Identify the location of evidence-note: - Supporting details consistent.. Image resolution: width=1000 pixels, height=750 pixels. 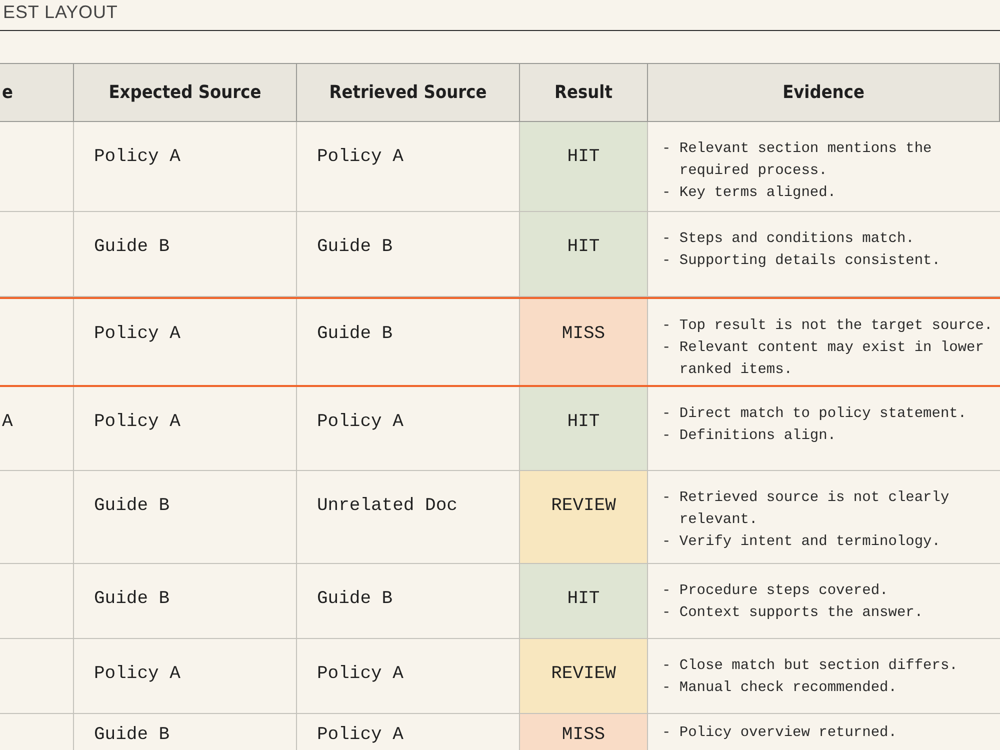
(802, 261).